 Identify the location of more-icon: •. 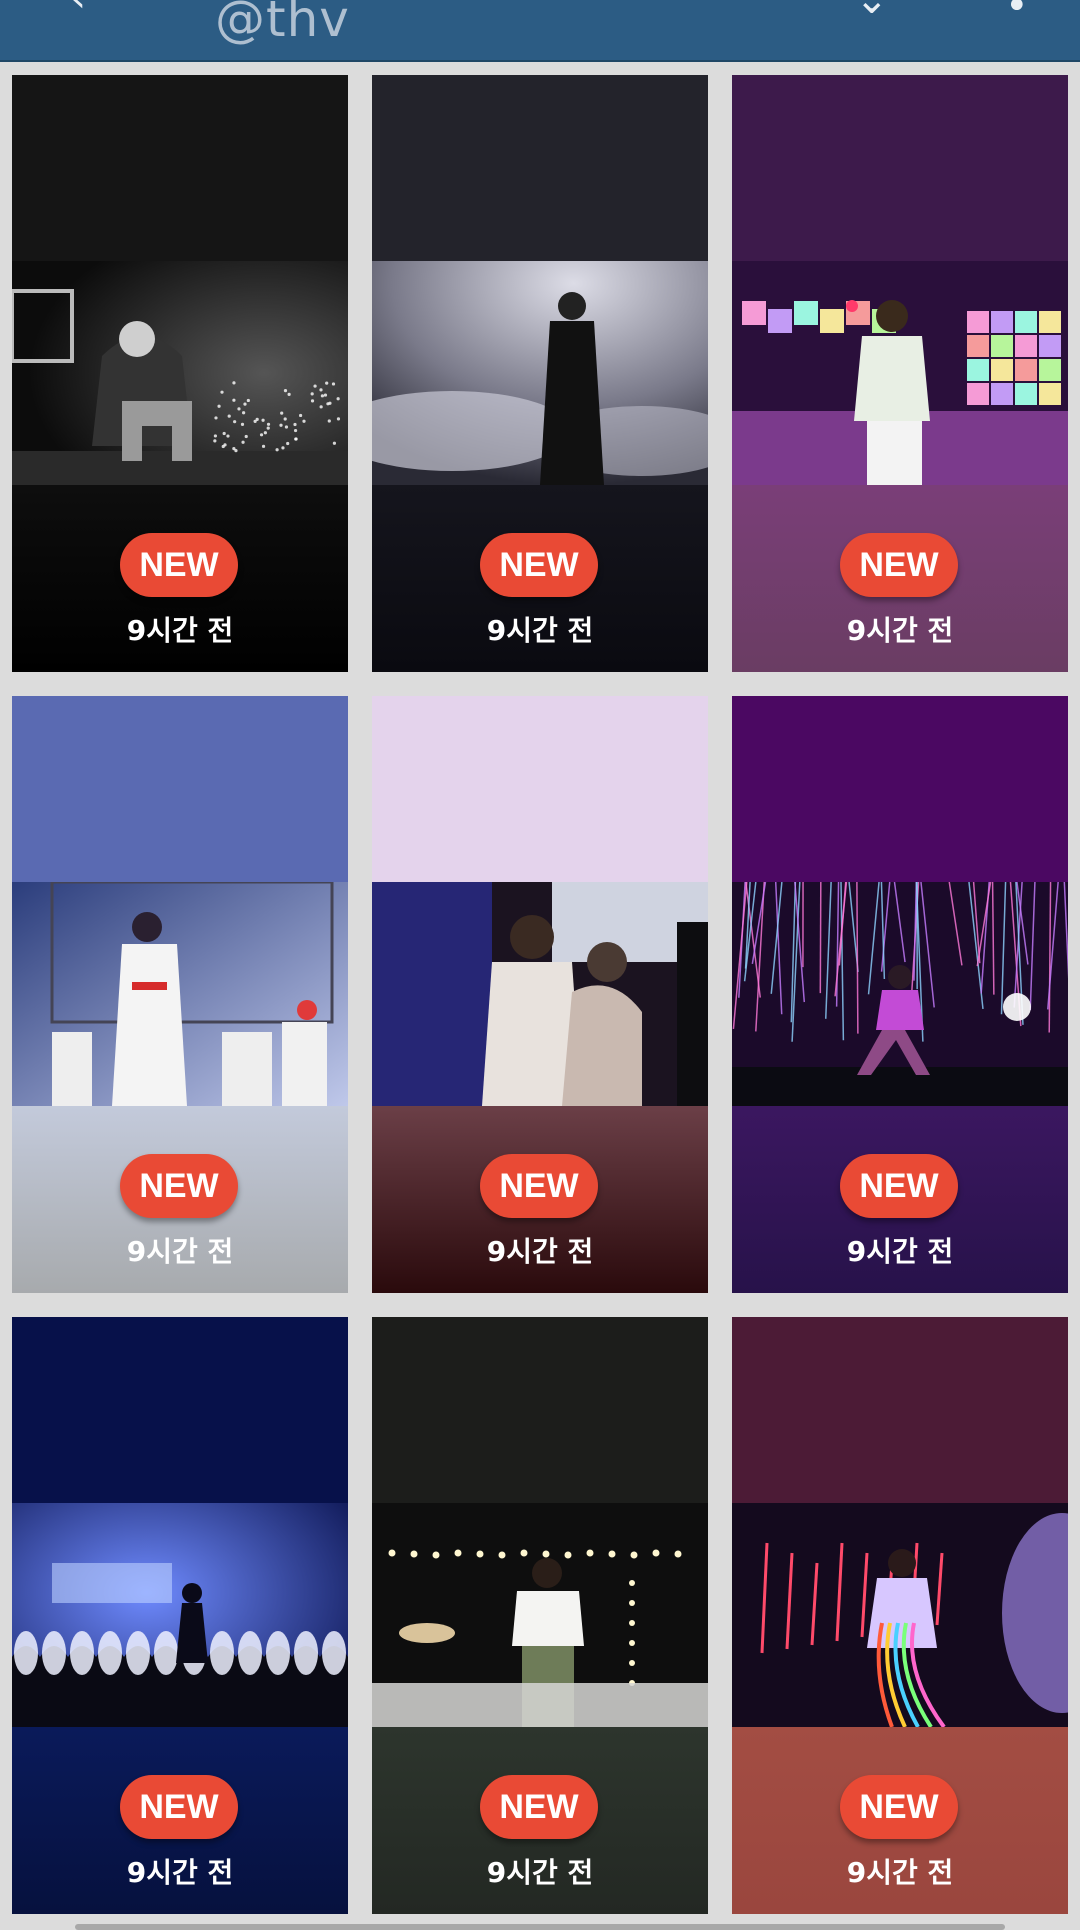
(1017, 13).